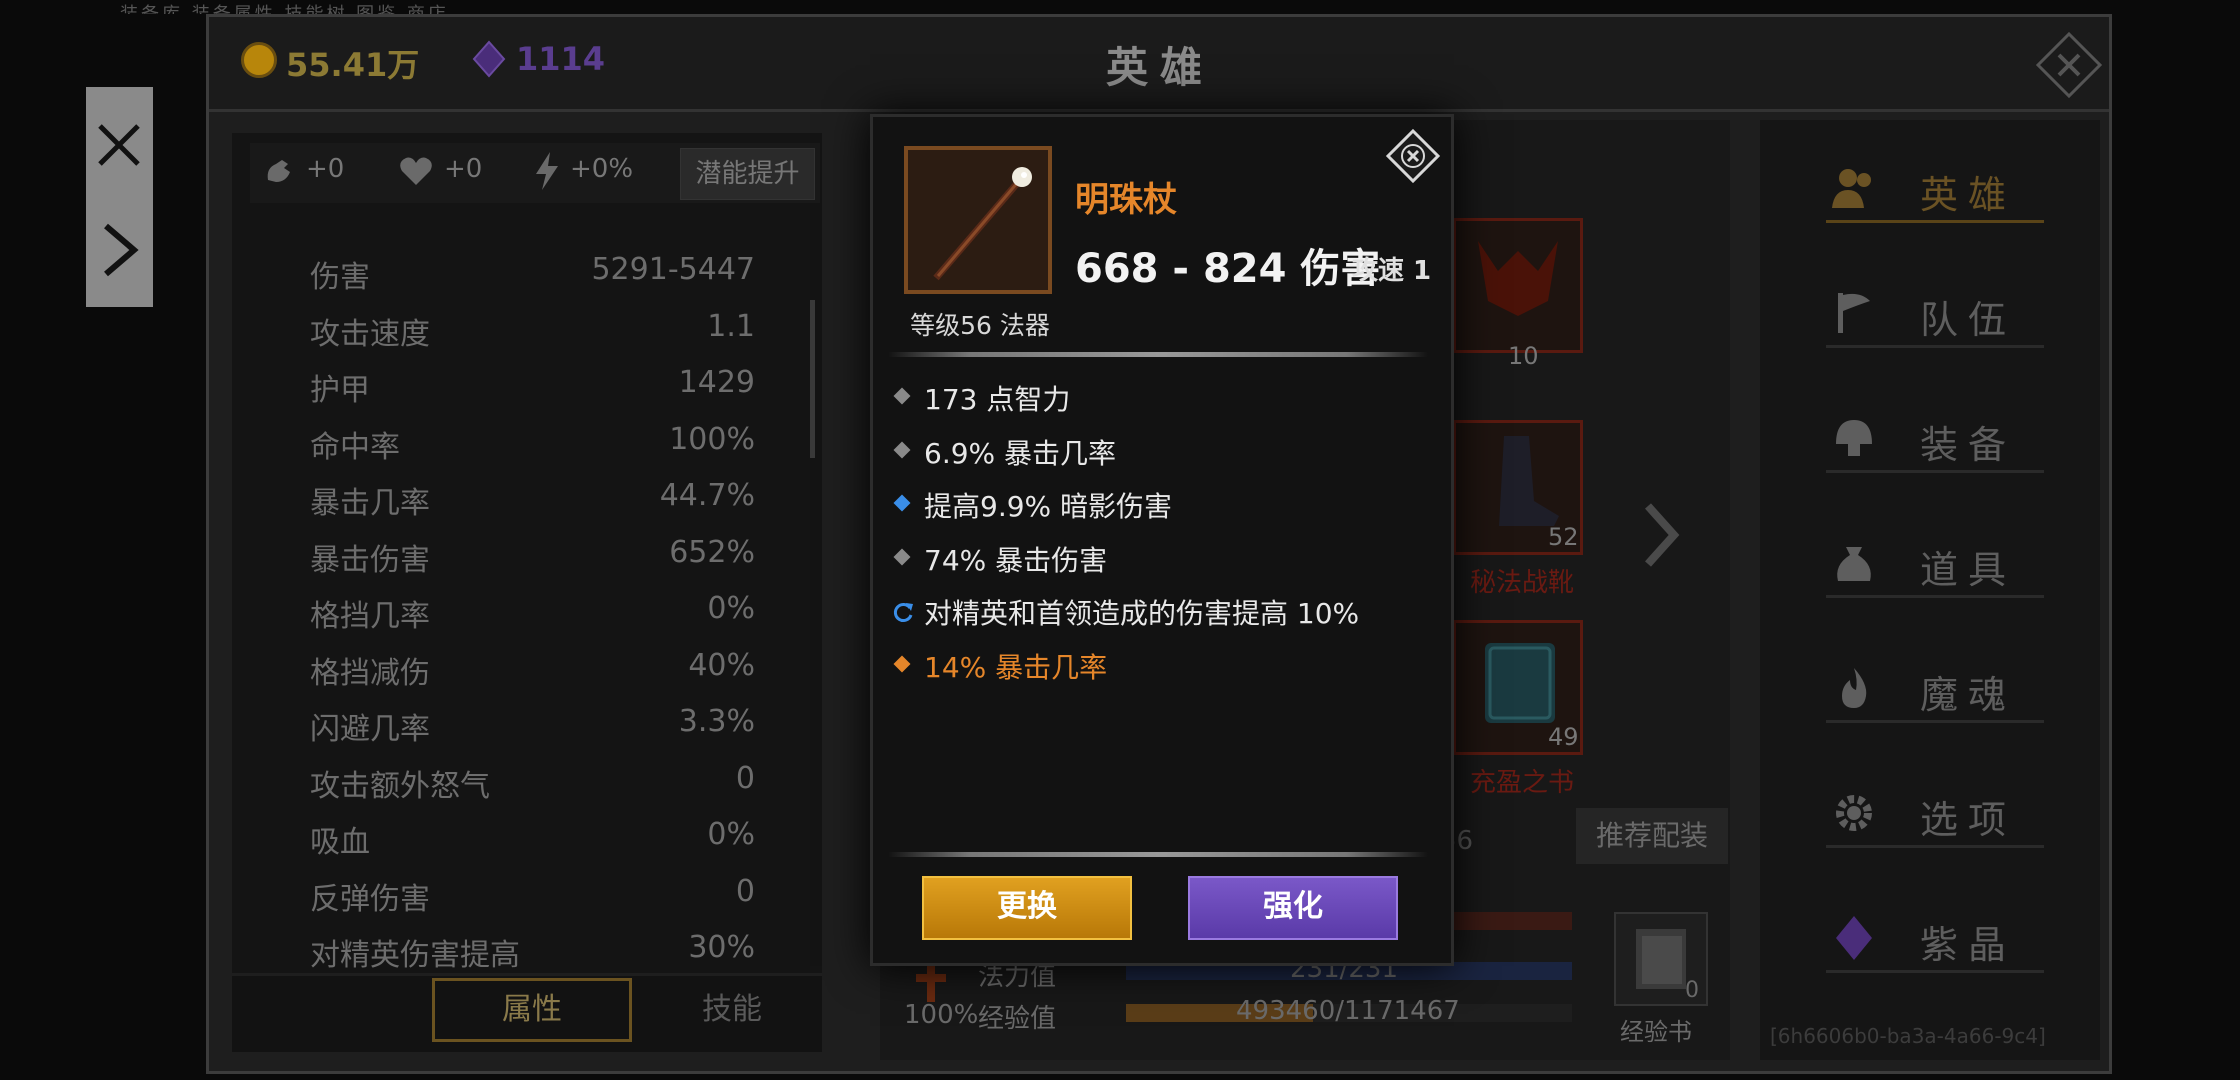 The image size is (2240, 1080). I want to click on stat-label: 反弹伤害, so click(370, 899).